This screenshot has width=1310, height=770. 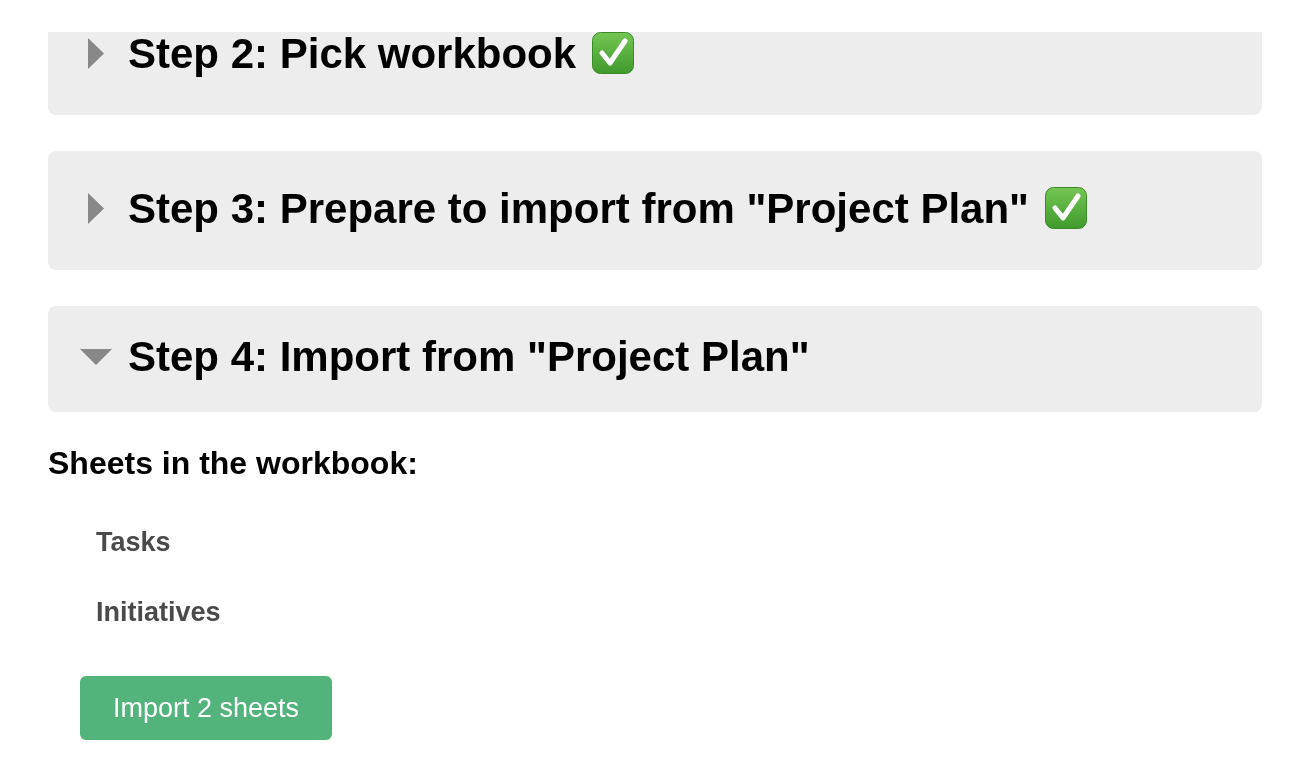 I want to click on accordion-header: Step 3: Prepare to import from "Project Plan", so click(x=655, y=210).